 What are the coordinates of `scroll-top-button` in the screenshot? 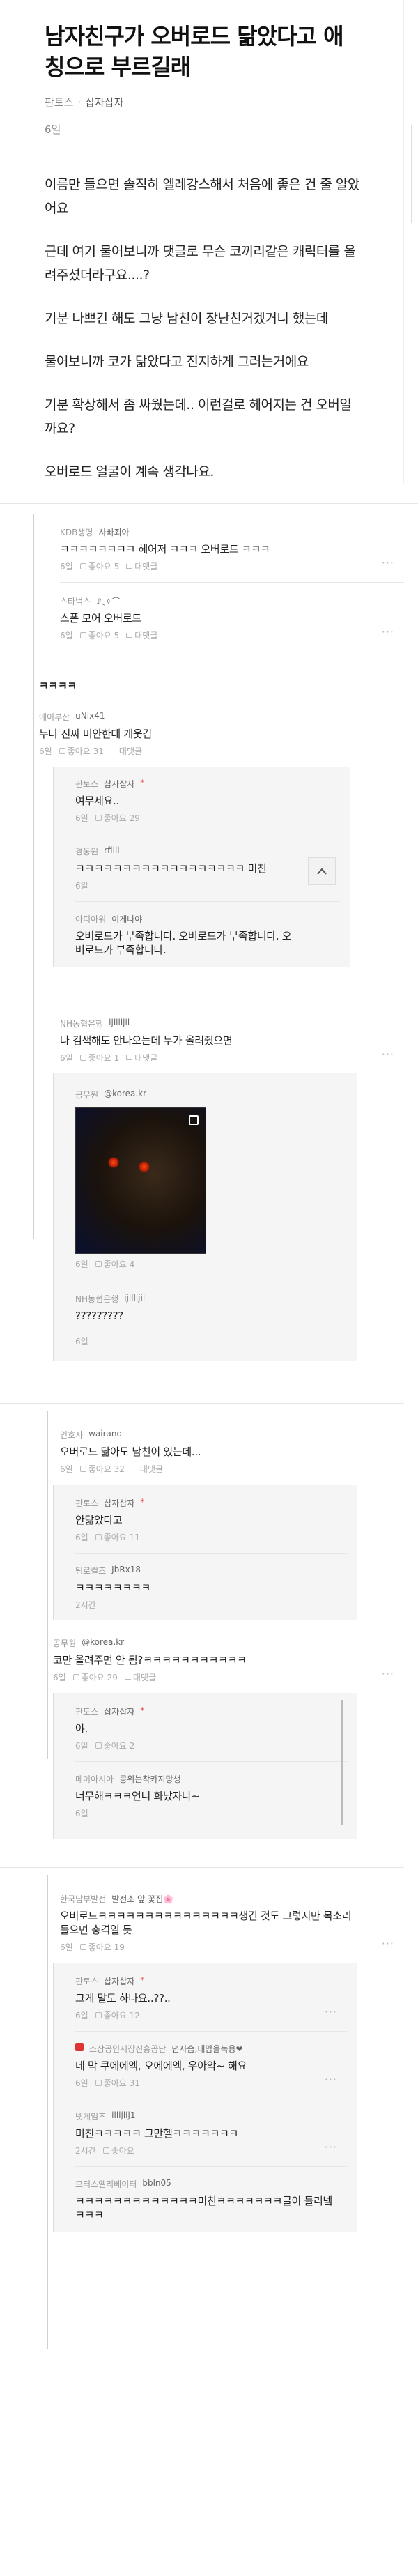 It's located at (322, 871).